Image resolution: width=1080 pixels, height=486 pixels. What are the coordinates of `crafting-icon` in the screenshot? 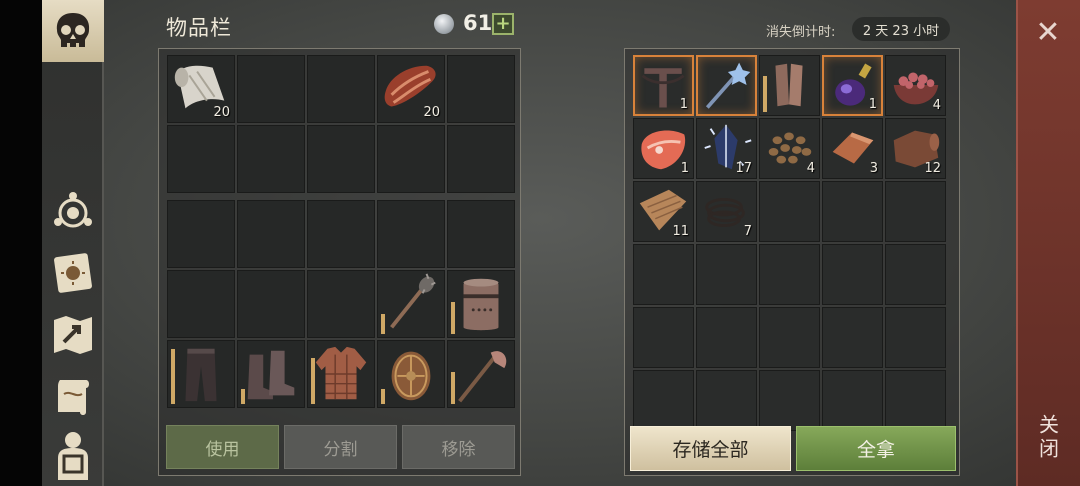 It's located at (73, 210).